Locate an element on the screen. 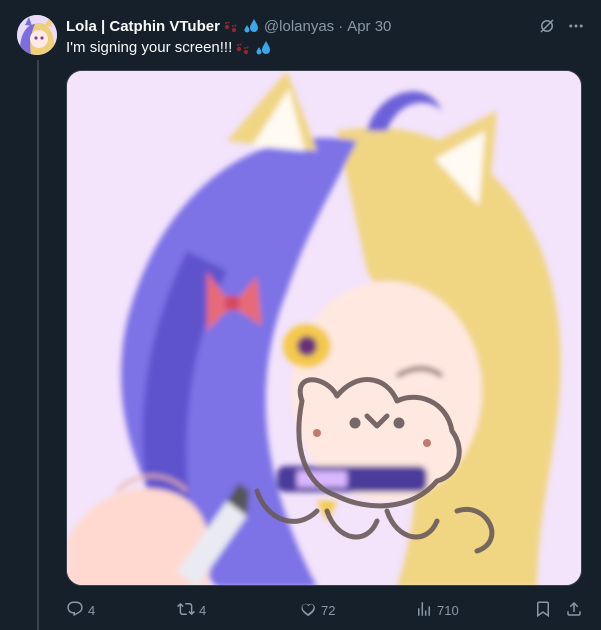 The height and width of the screenshot is (630, 601). tweet-text: I'm signing your screen!!! is located at coordinates (169, 48).